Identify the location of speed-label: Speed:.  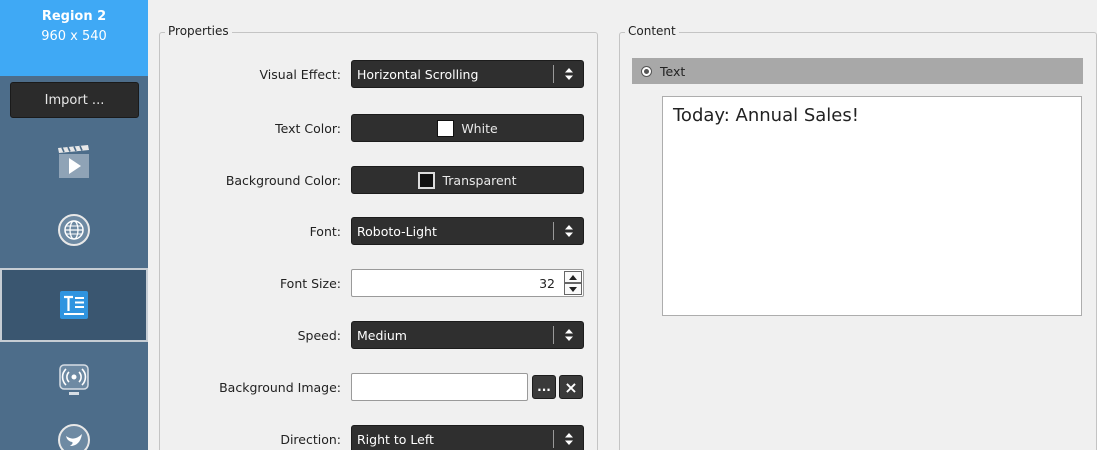
(319, 335).